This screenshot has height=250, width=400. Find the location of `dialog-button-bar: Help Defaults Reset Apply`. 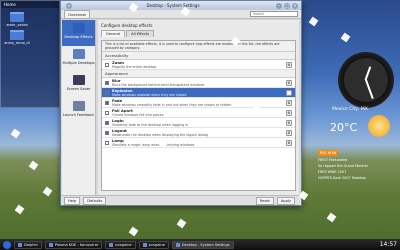

dialog-button-bar: Help Defaults Reset Apply is located at coordinates (181, 200).